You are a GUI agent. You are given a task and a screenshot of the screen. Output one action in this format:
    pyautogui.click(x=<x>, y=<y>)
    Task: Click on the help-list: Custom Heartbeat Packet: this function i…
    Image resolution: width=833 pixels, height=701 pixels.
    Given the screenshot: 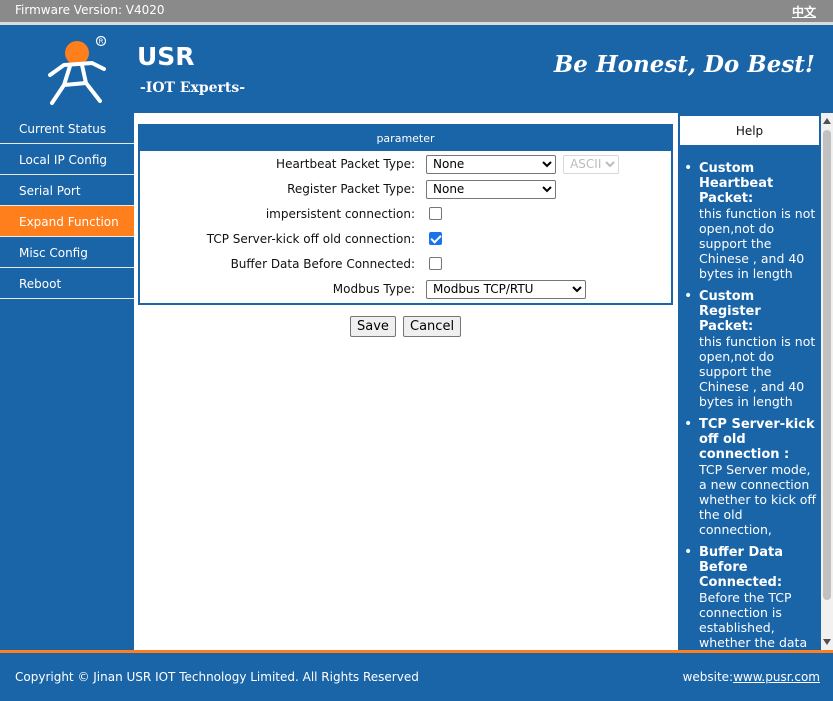 What is the action you would take?
    pyautogui.click(x=749, y=405)
    